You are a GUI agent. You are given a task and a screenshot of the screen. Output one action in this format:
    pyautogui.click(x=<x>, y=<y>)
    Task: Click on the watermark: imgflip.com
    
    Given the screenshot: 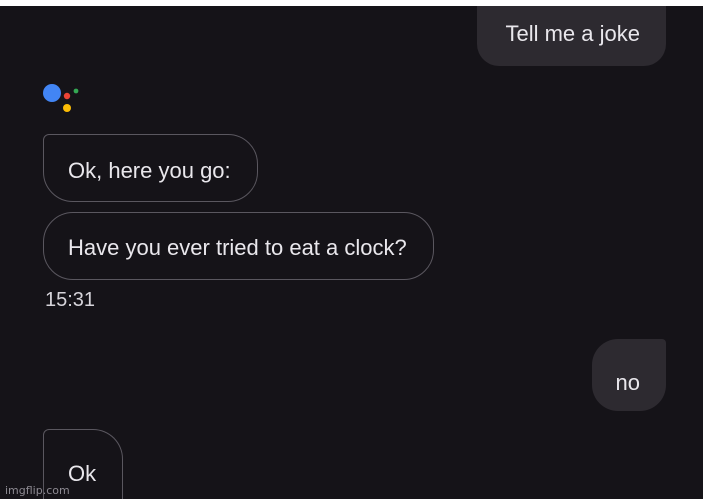 What is the action you would take?
    pyautogui.click(x=37, y=490)
    